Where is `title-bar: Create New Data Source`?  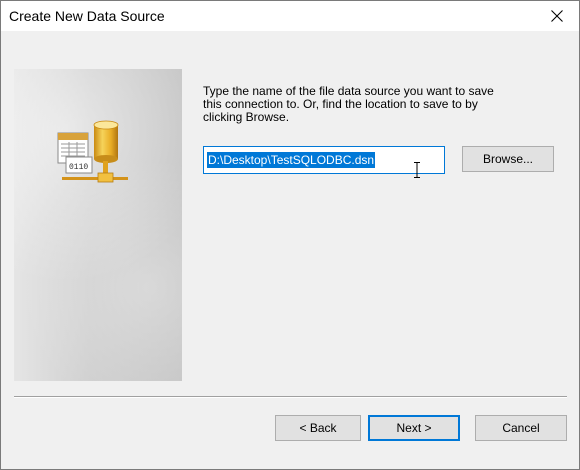
title-bar: Create New Data Source is located at coordinates (290, 16).